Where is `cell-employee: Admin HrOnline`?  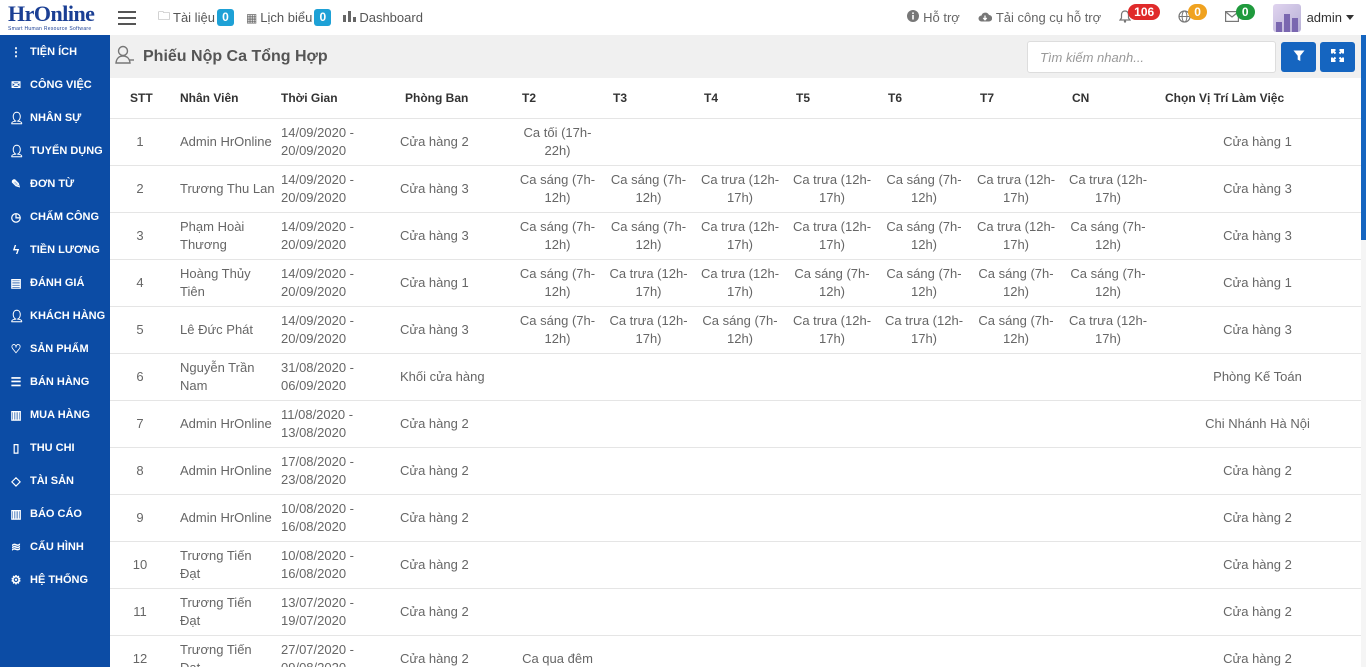 cell-employee: Admin HrOnline is located at coordinates (222, 142).